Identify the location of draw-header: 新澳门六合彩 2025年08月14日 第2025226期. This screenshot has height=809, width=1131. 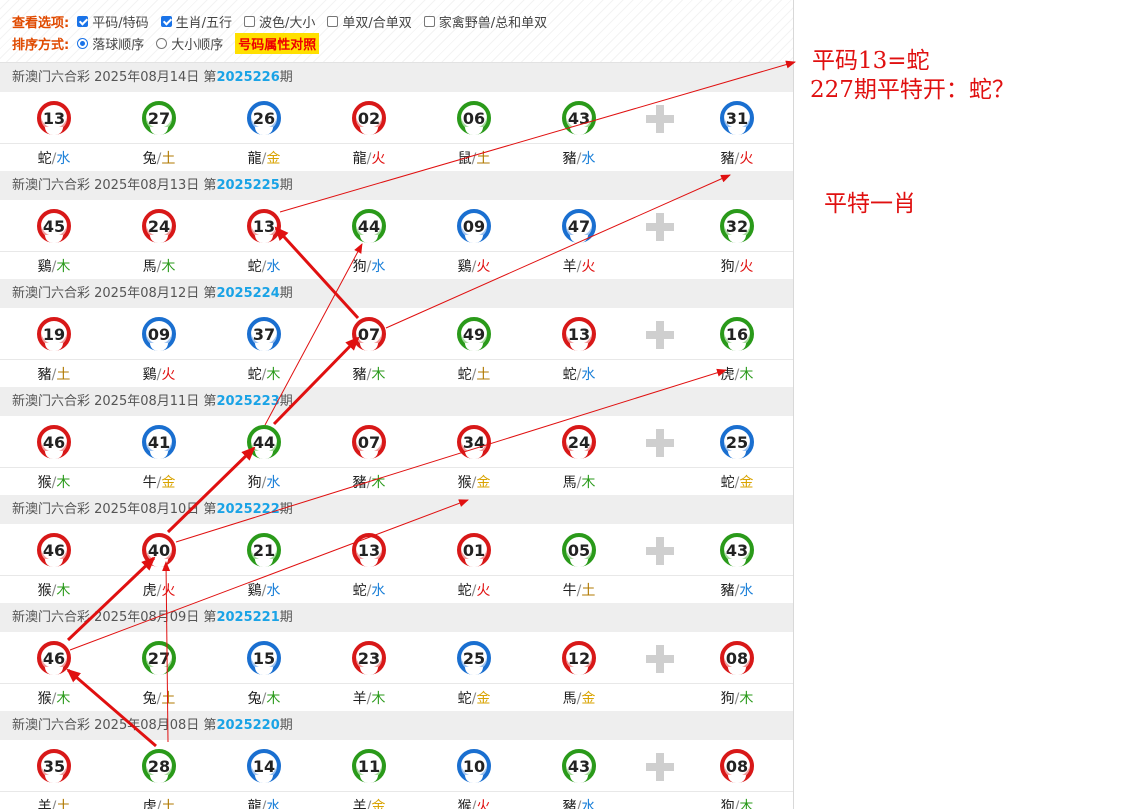
(396, 77).